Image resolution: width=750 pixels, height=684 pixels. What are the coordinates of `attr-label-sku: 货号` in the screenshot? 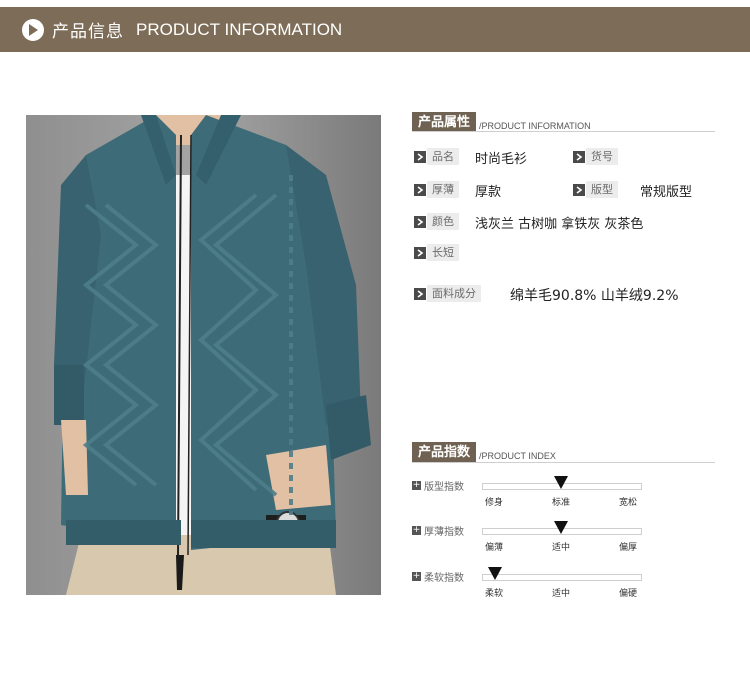 It's located at (595, 156).